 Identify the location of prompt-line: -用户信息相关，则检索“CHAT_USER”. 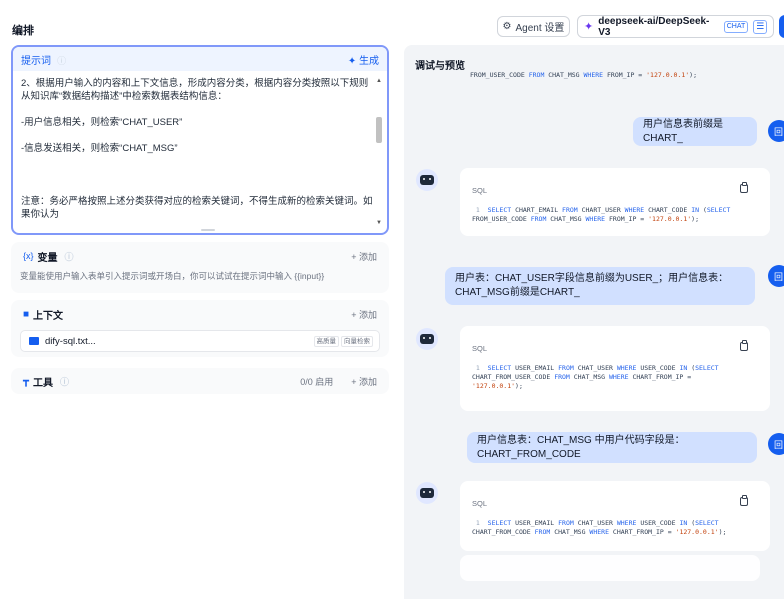
(102, 122).